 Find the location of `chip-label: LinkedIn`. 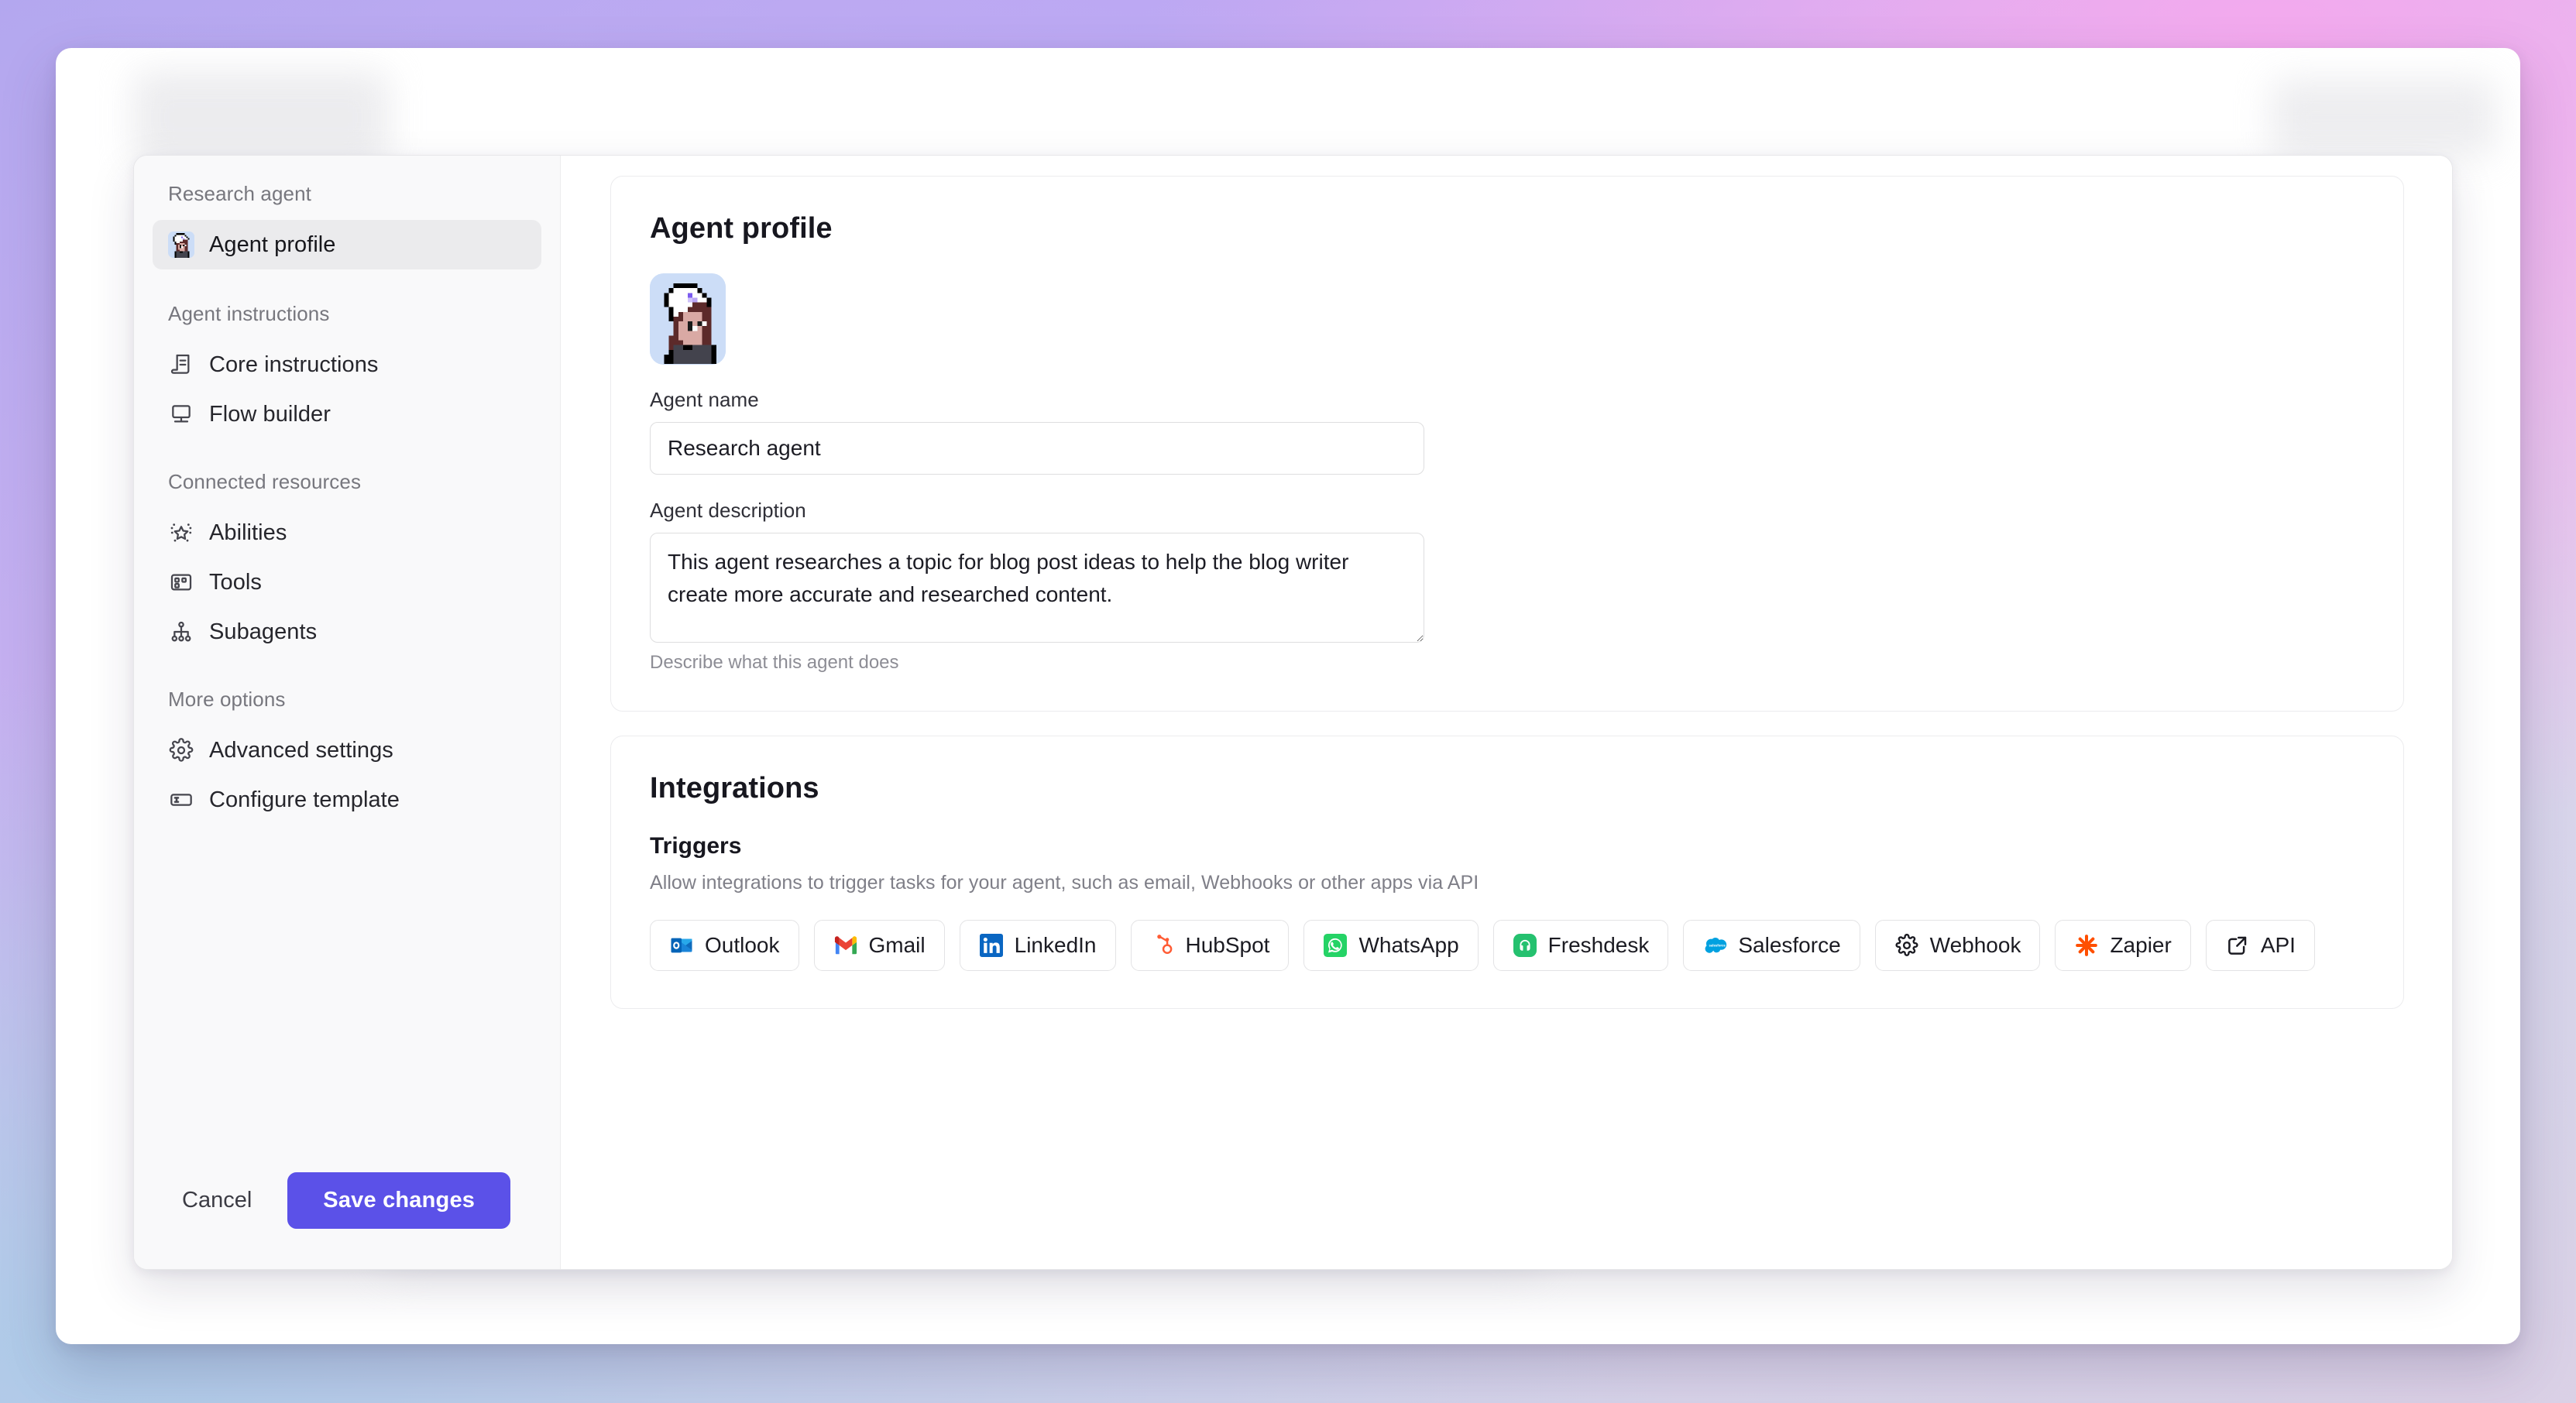

chip-label: LinkedIn is located at coordinates (1055, 945).